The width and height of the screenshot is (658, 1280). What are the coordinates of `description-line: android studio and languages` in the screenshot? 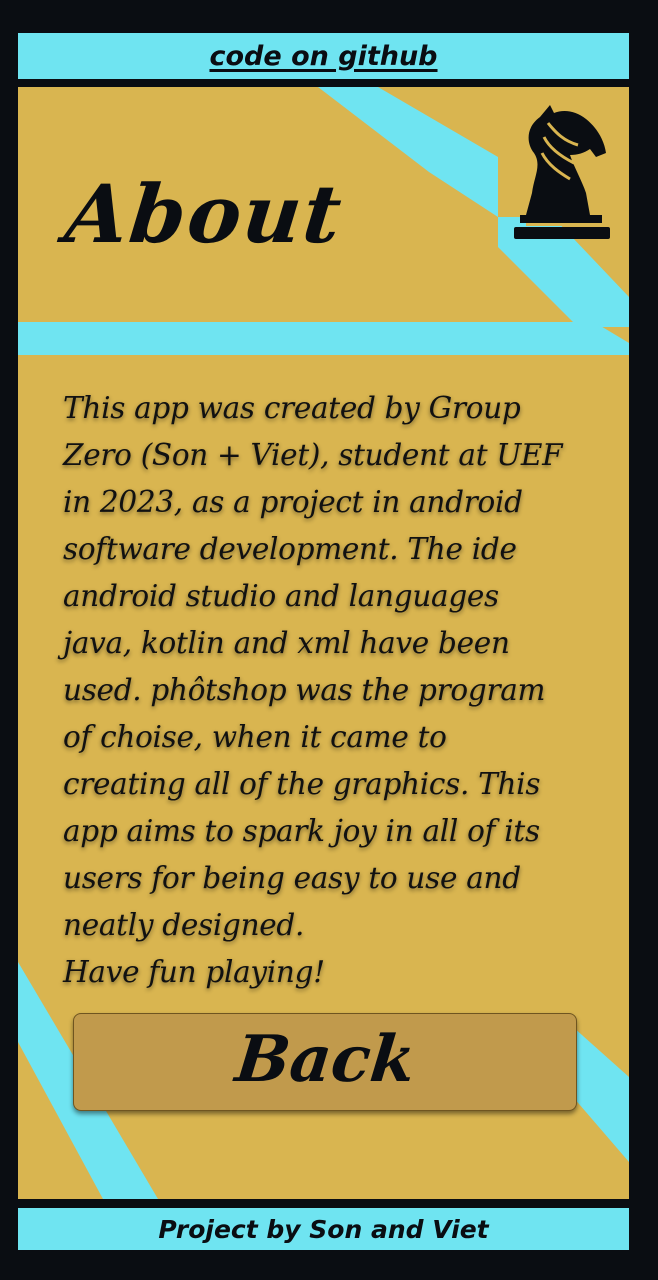 It's located at (281, 596).